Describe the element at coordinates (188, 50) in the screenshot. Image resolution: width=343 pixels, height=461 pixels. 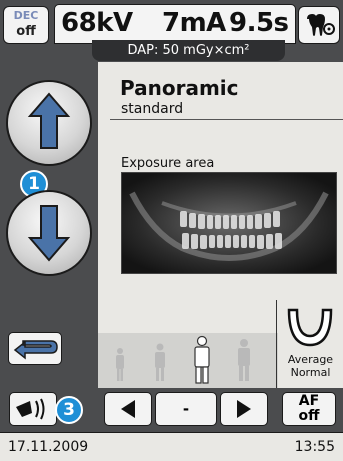
I see `dap-readout: DAP: 50 mGy×cm²` at that location.